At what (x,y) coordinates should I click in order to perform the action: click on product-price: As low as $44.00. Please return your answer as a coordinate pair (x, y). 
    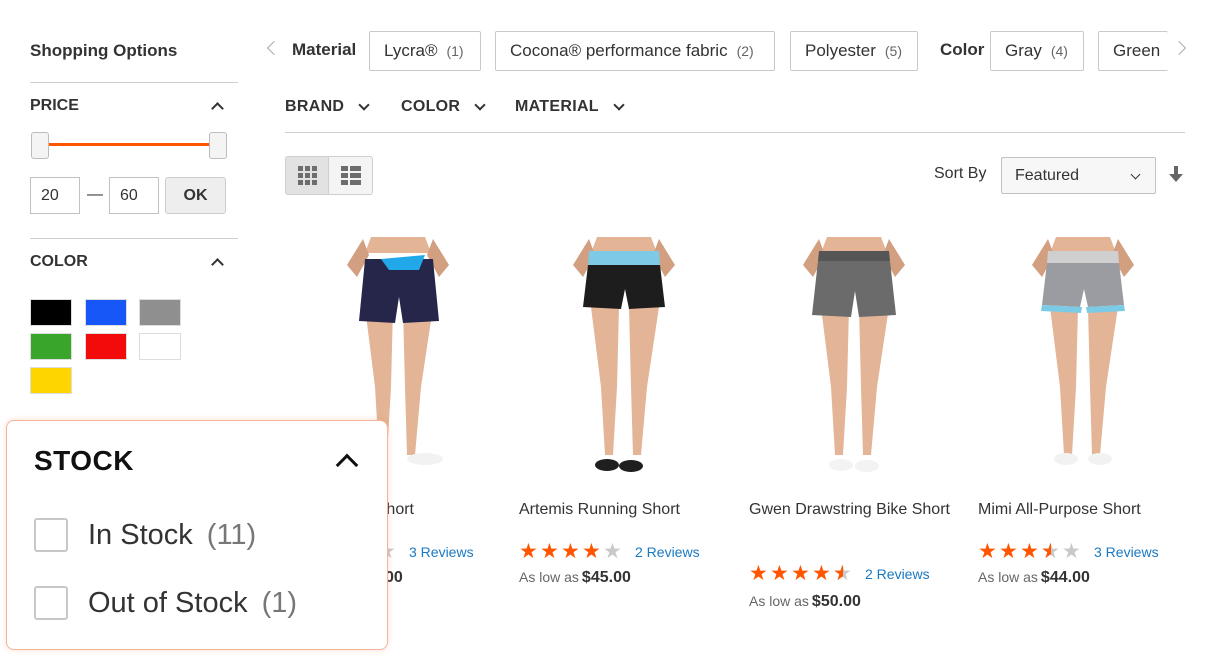
    Looking at the image, I should click on (1034, 578).